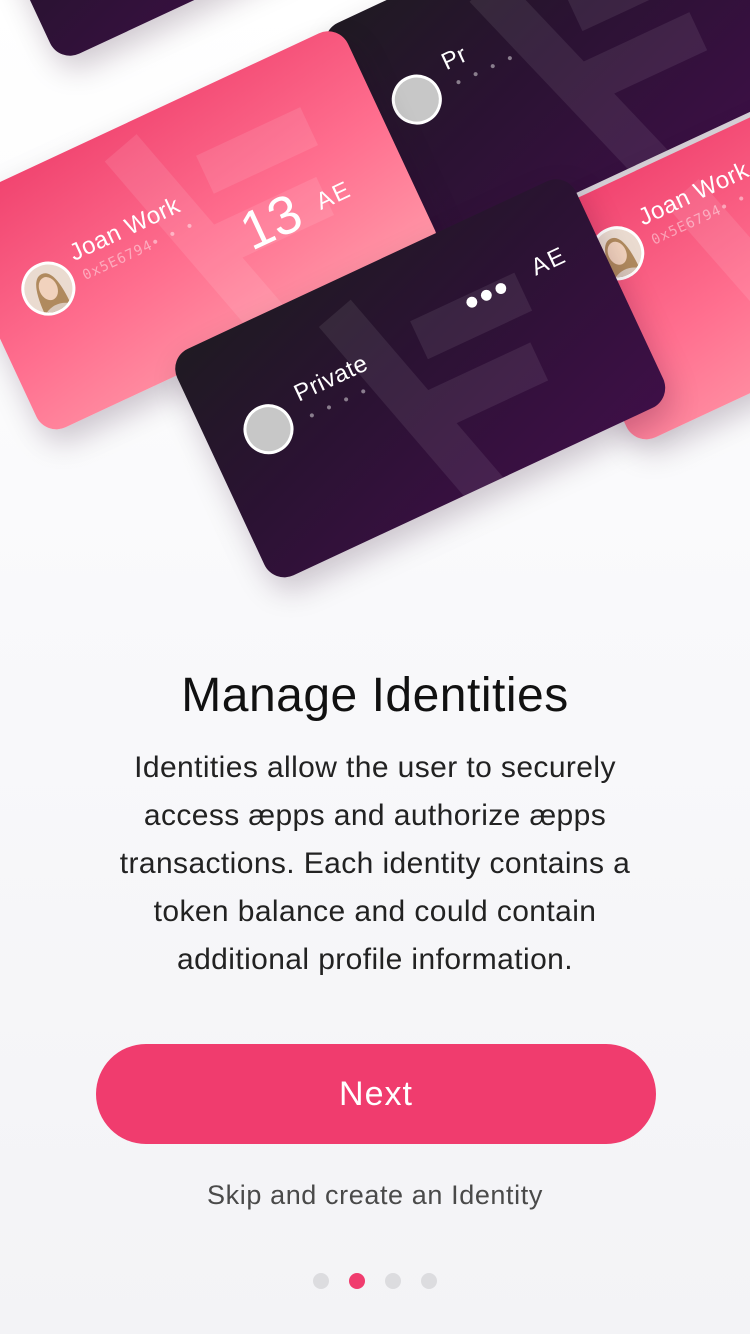 This screenshot has height=1334, width=750. I want to click on page-dot-2-active, so click(357, 1281).